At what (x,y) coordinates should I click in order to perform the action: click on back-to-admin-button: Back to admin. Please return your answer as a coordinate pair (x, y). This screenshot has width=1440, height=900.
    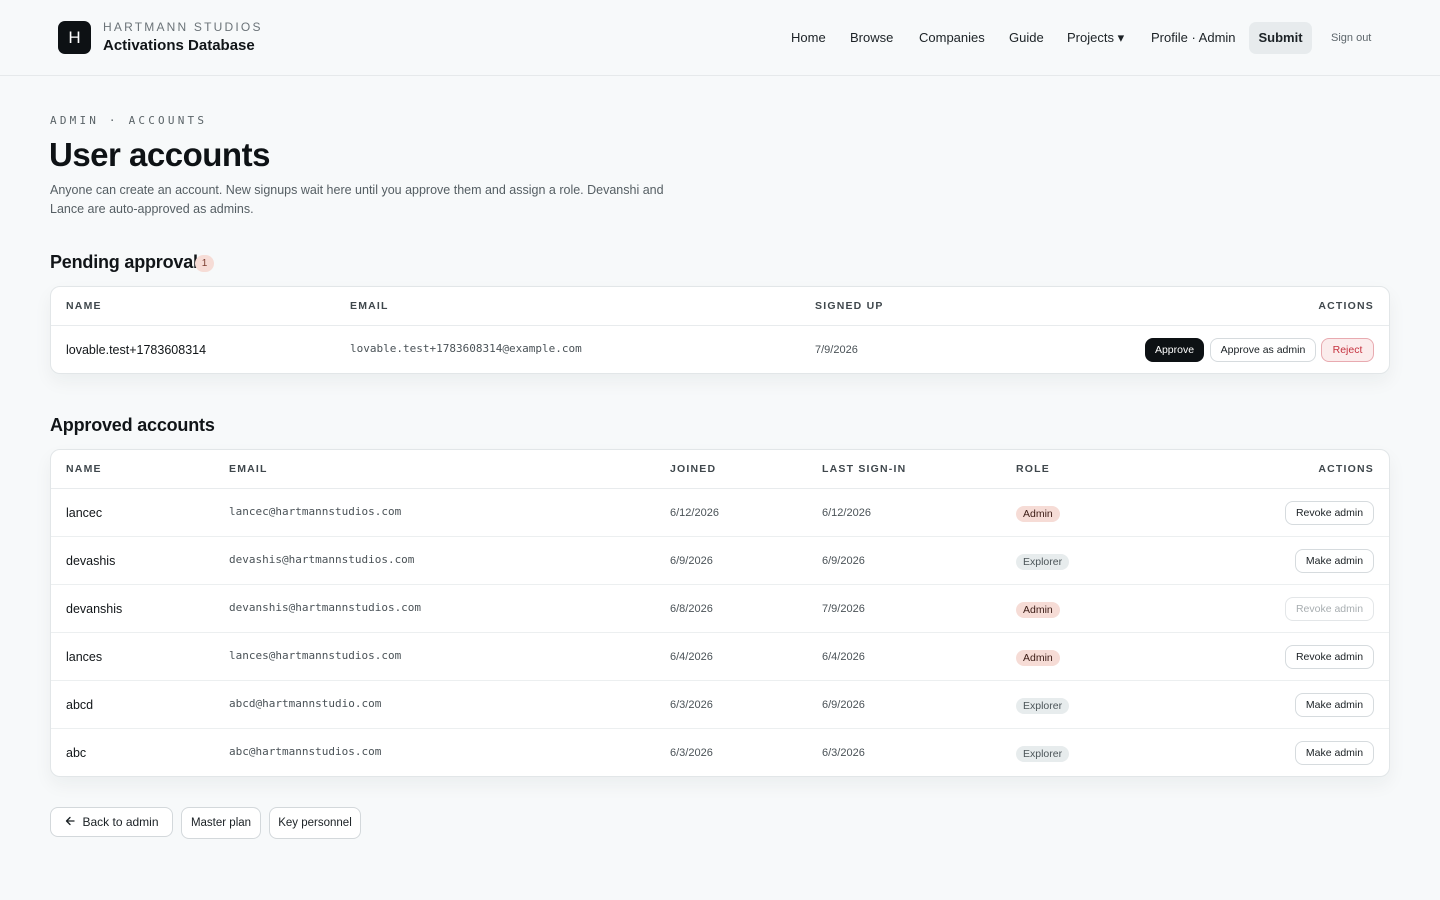
    Looking at the image, I should click on (111, 822).